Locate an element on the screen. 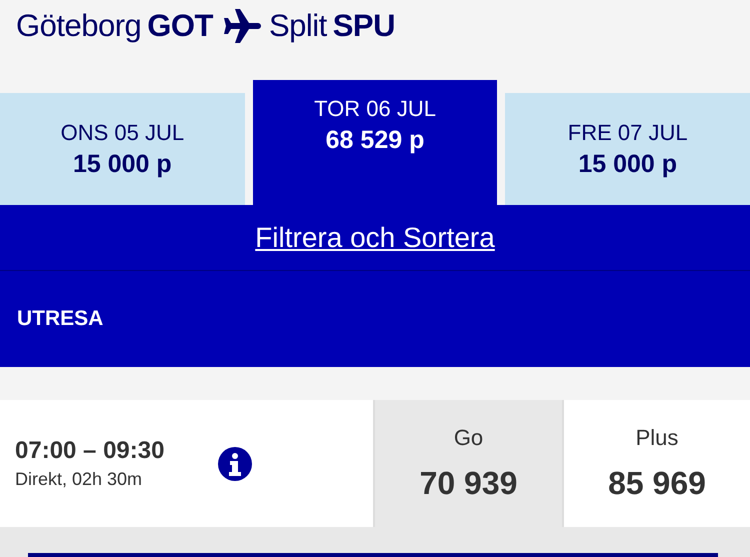  flight-details: Direkt, 02h 30m is located at coordinates (79, 479).